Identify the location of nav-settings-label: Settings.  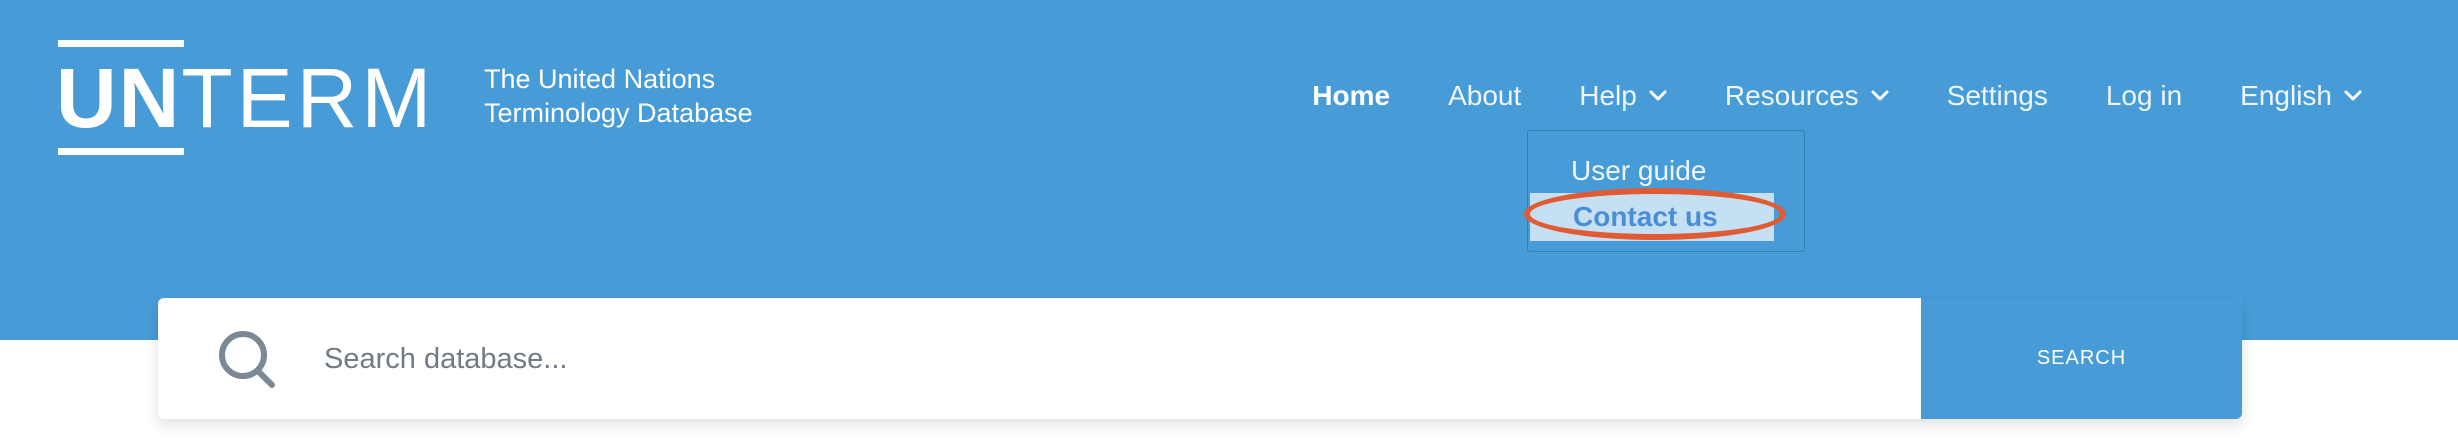
(1997, 95).